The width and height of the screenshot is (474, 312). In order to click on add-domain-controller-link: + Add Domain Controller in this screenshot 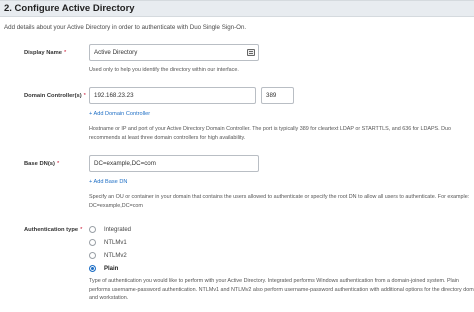, I will do `click(119, 114)`.